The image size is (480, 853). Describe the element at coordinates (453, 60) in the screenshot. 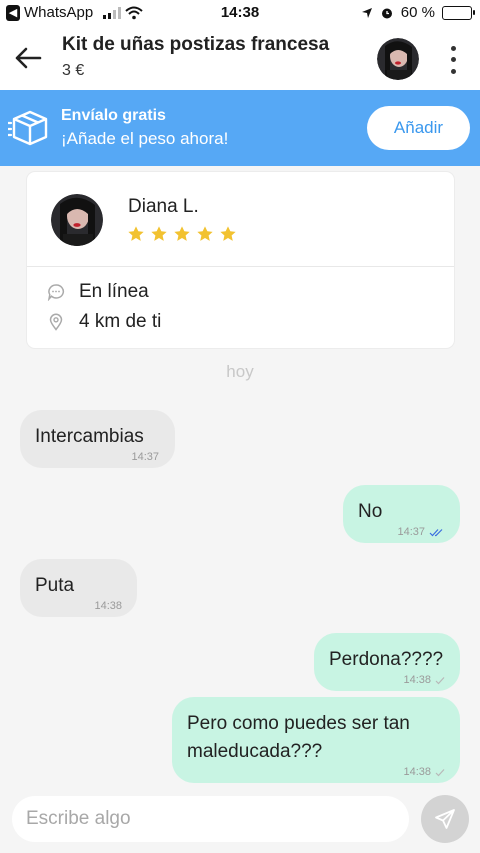

I see `more-options-icon` at that location.